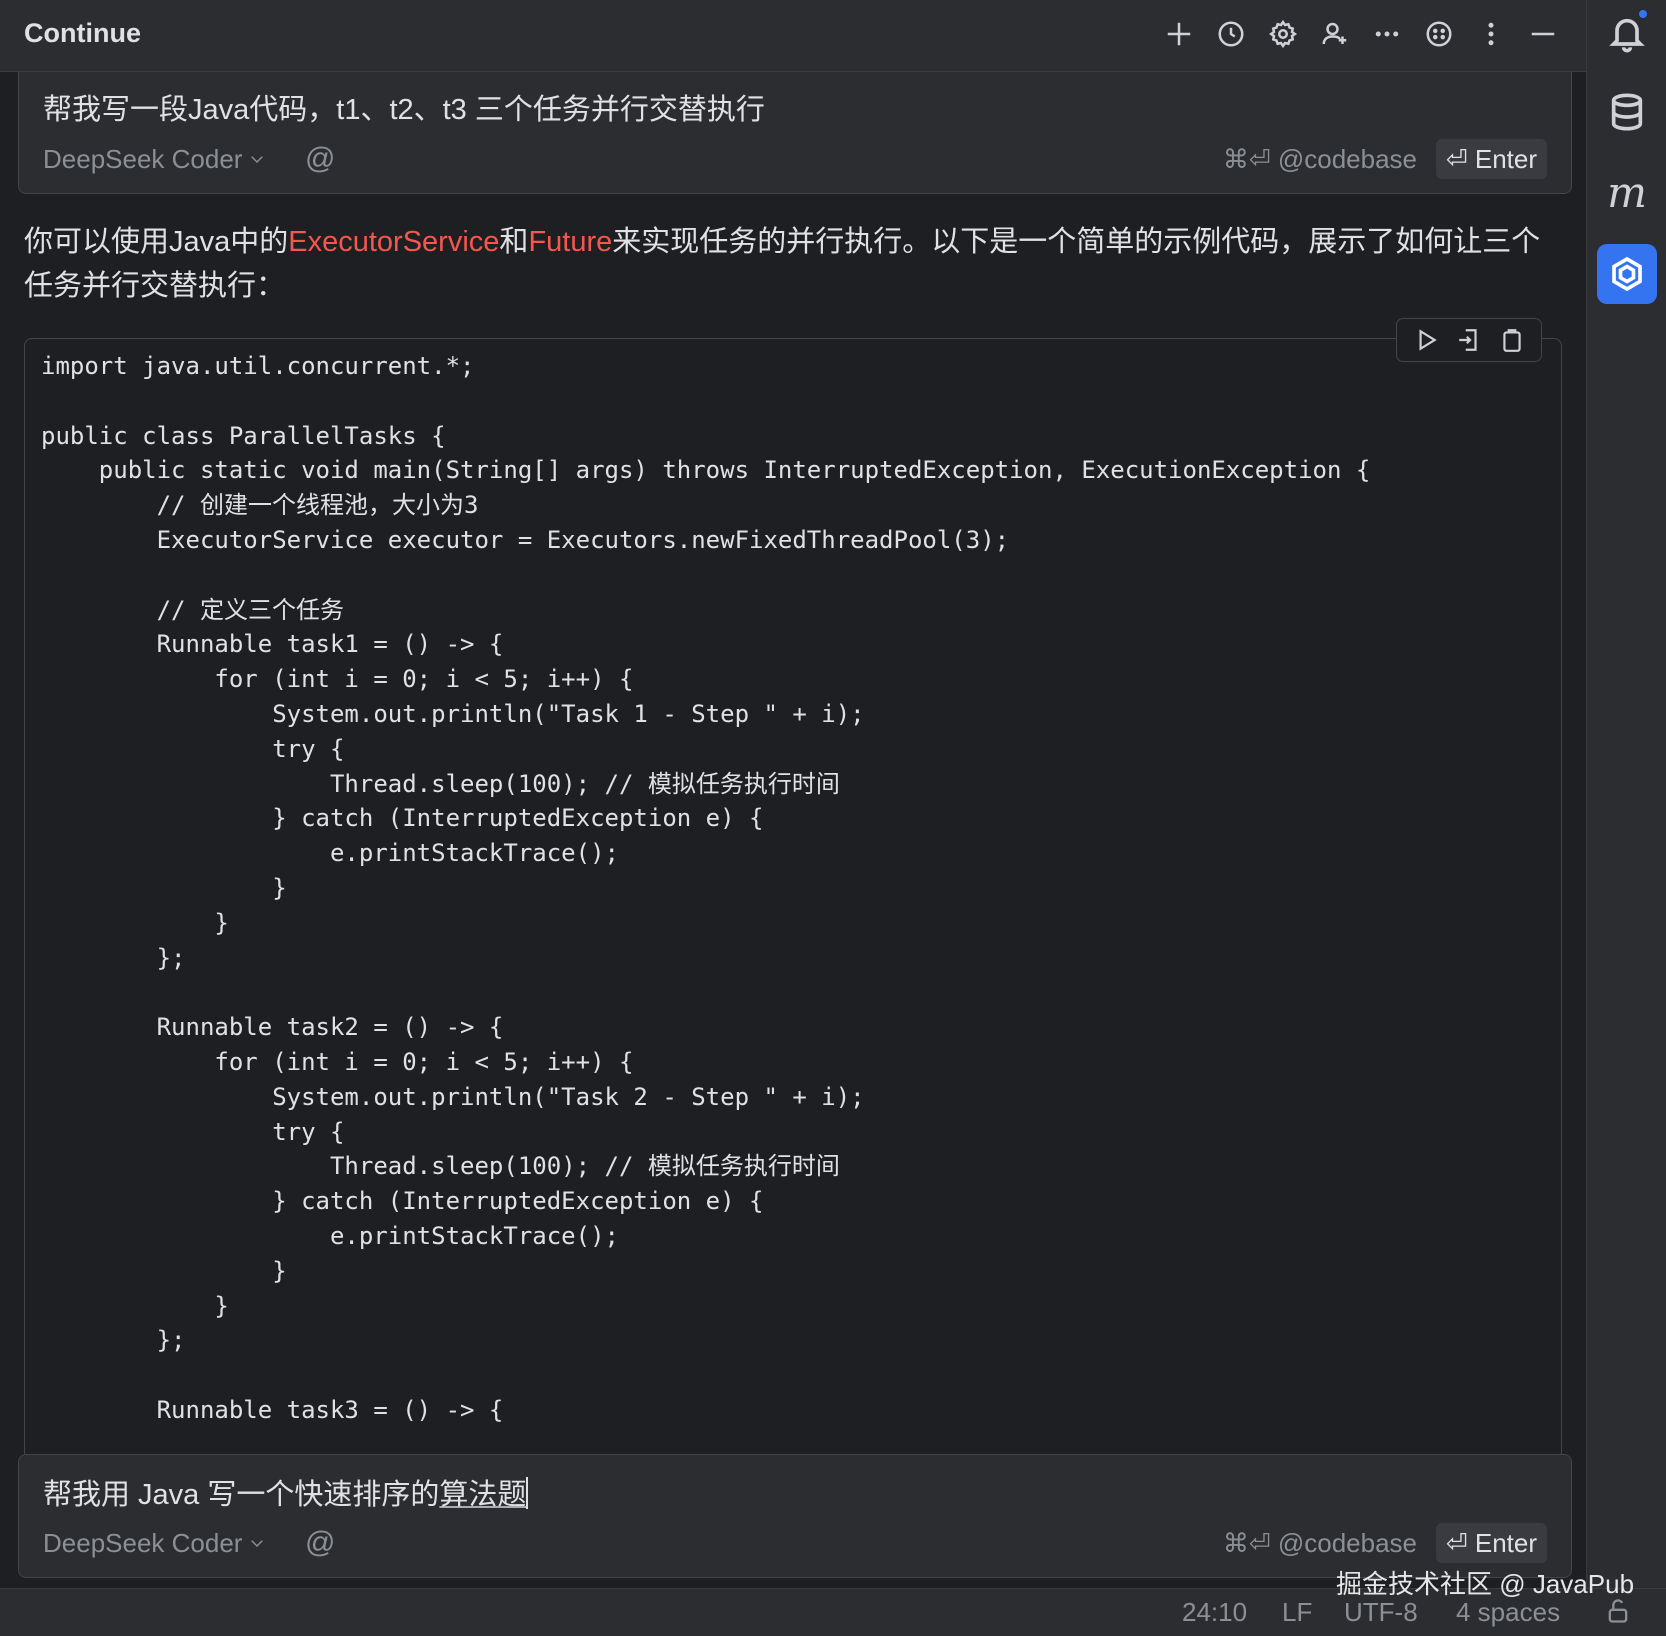 The image size is (1666, 1636). What do you see at coordinates (1214, 1612) in the screenshot?
I see `cursor-position: 24:10` at bounding box center [1214, 1612].